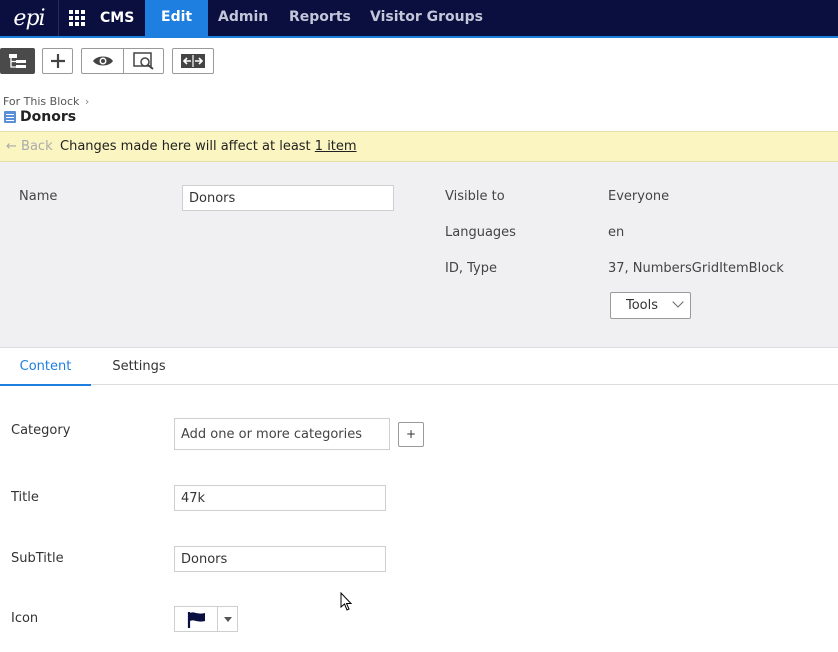 The image size is (838, 652). I want to click on icon-label: Icon, so click(25, 618).